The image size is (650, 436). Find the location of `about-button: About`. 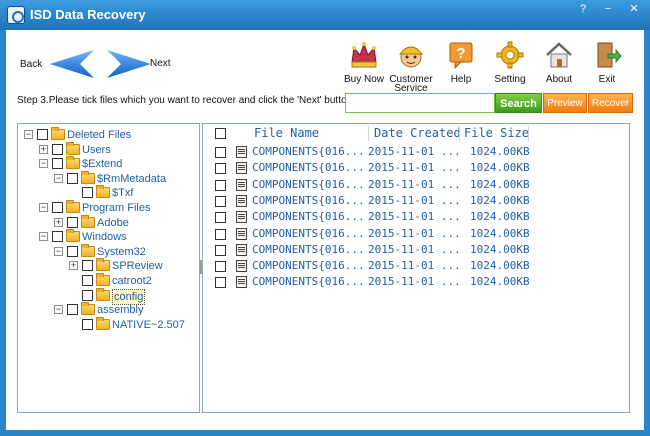

about-button: About is located at coordinates (559, 65).